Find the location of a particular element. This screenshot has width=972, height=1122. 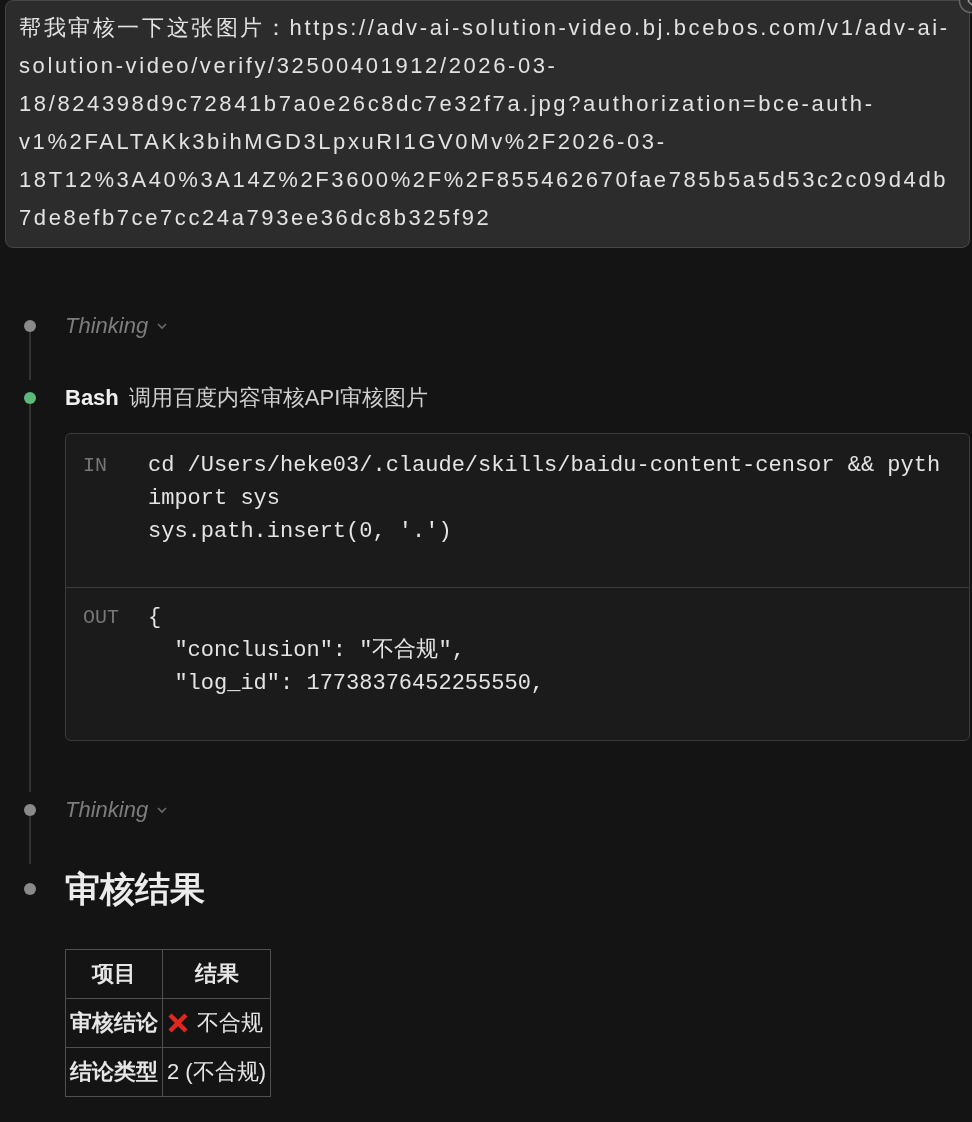

code-line: cd /Users/heke03/.claude/skills/baidu-content-censor && pyth is located at coordinates (544, 466).